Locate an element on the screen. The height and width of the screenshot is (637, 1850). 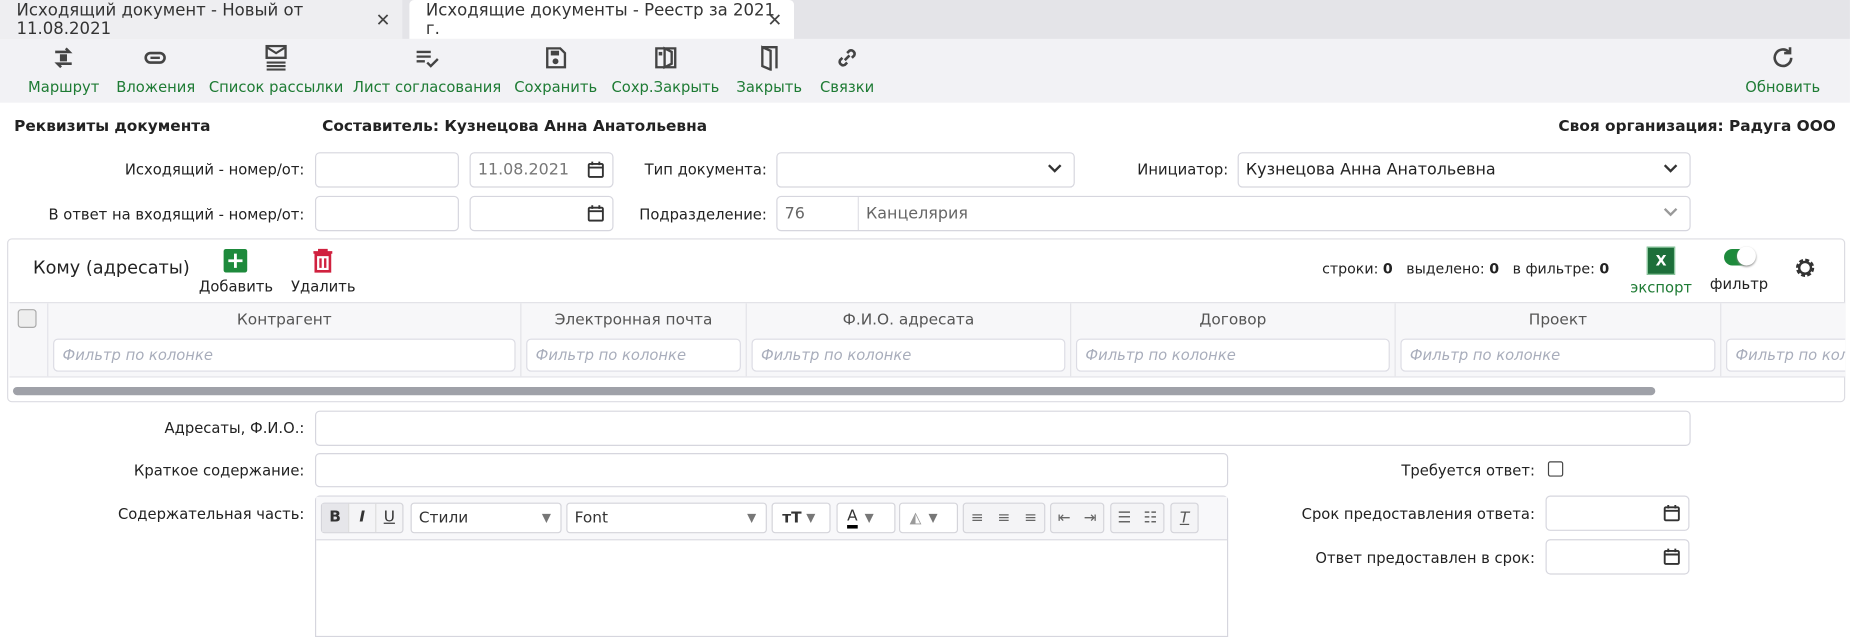
save-close-icon is located at coordinates (665, 58).